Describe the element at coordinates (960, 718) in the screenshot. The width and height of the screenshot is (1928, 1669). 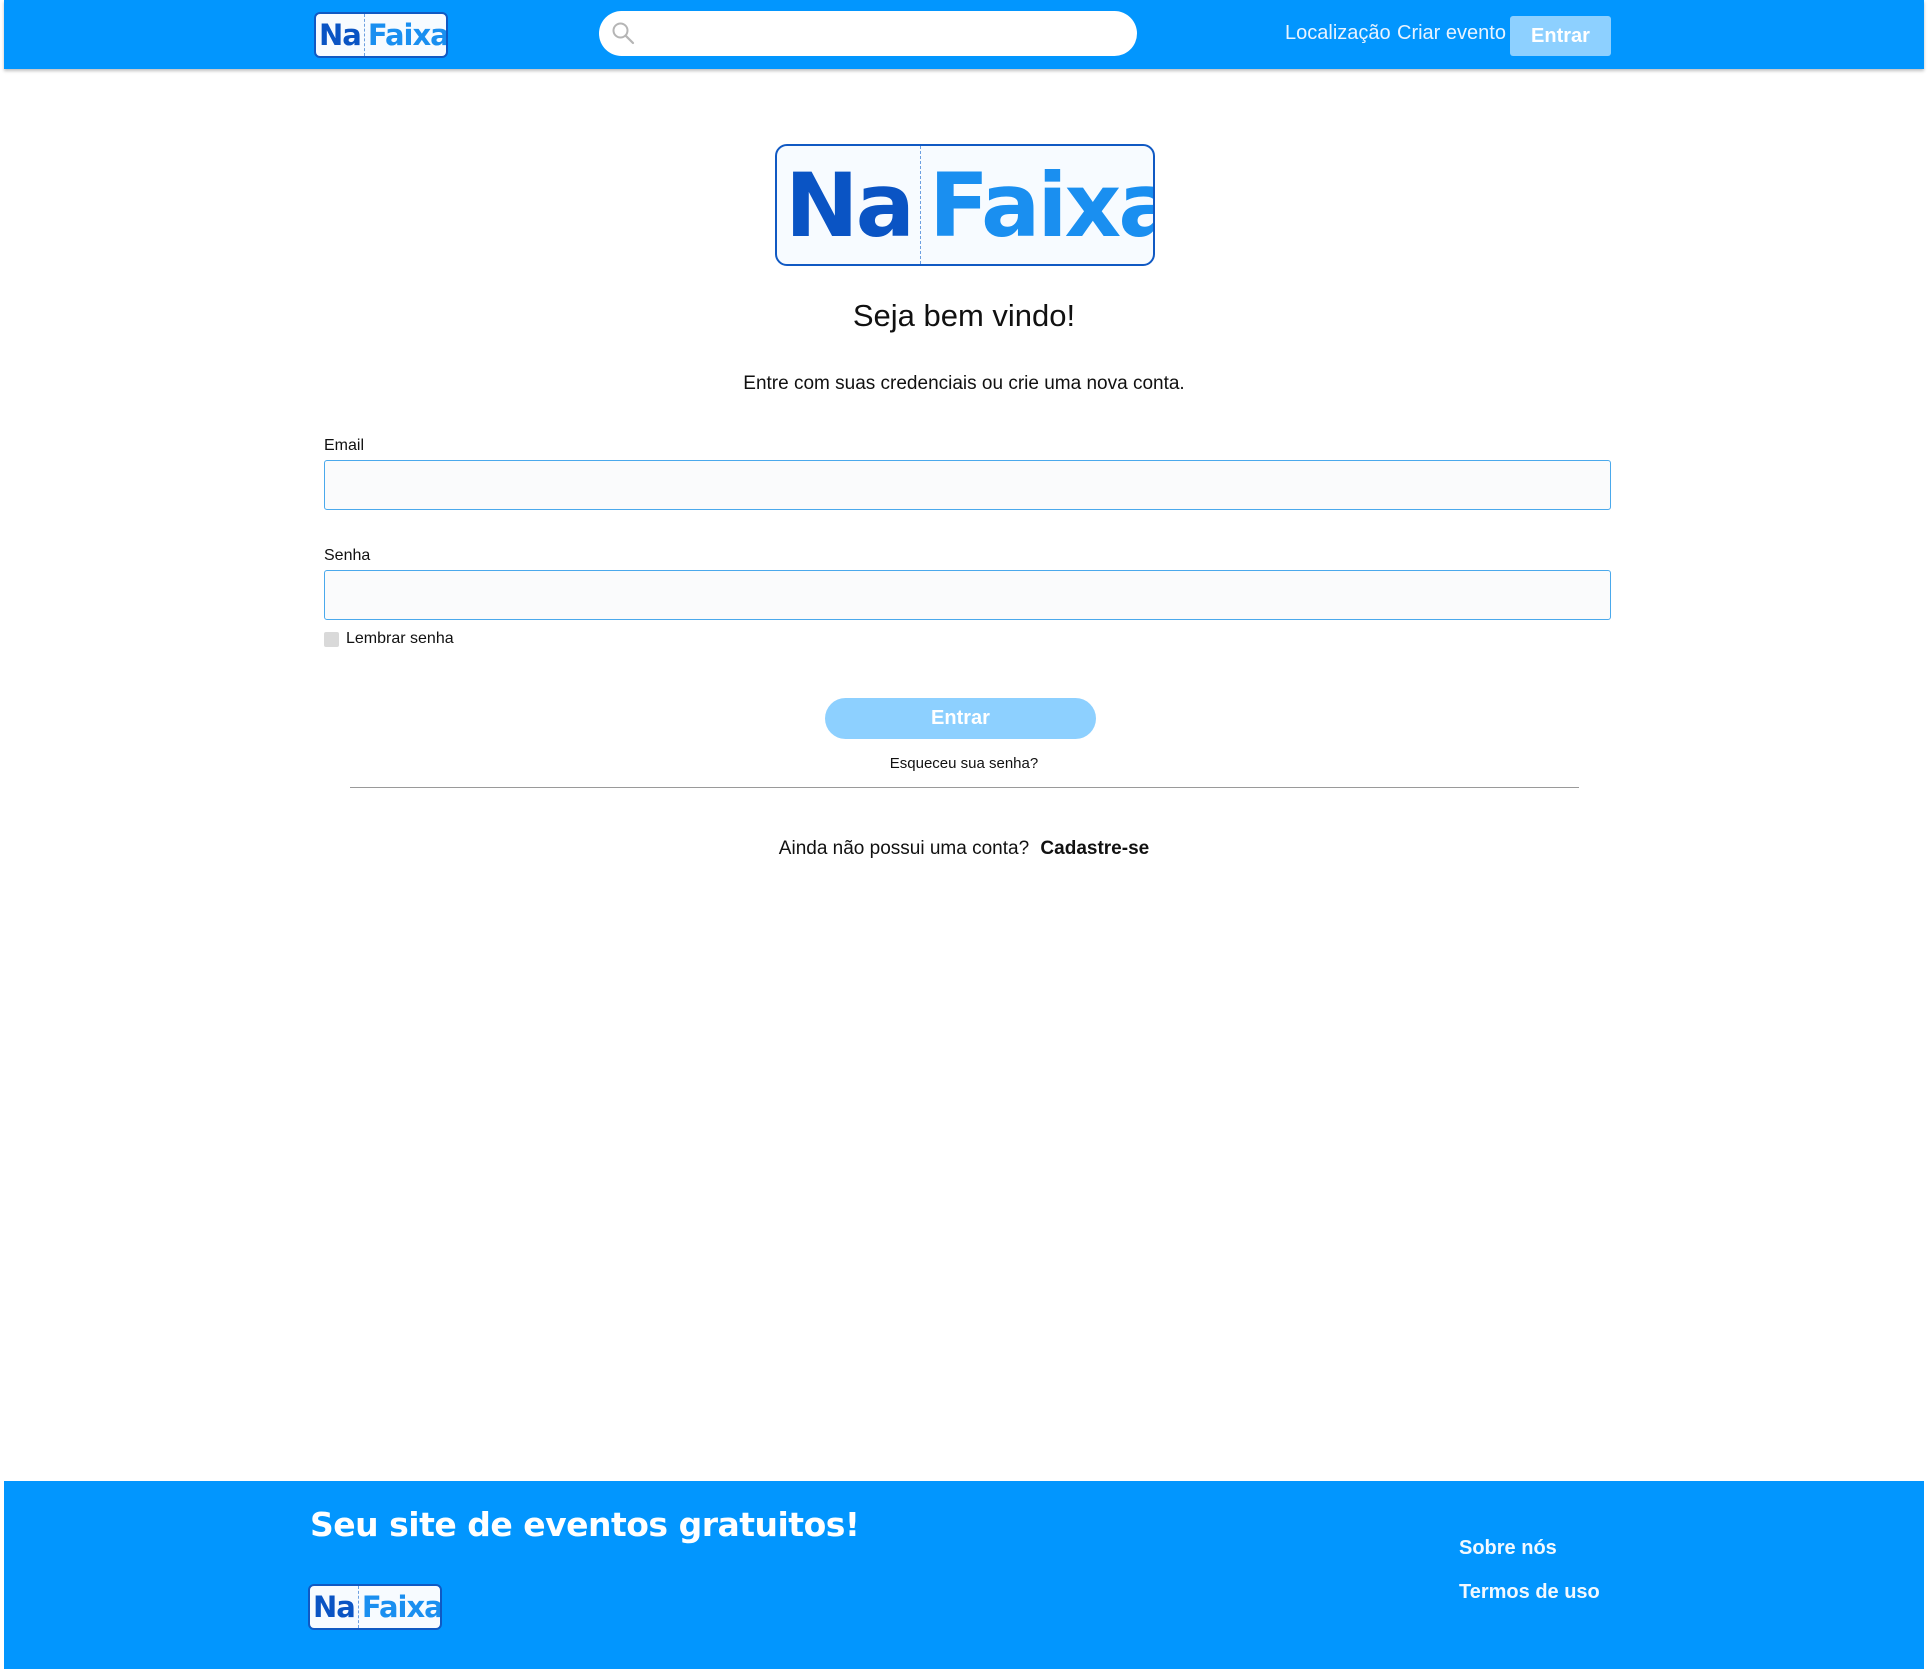
I see `login-button: Entrar` at that location.